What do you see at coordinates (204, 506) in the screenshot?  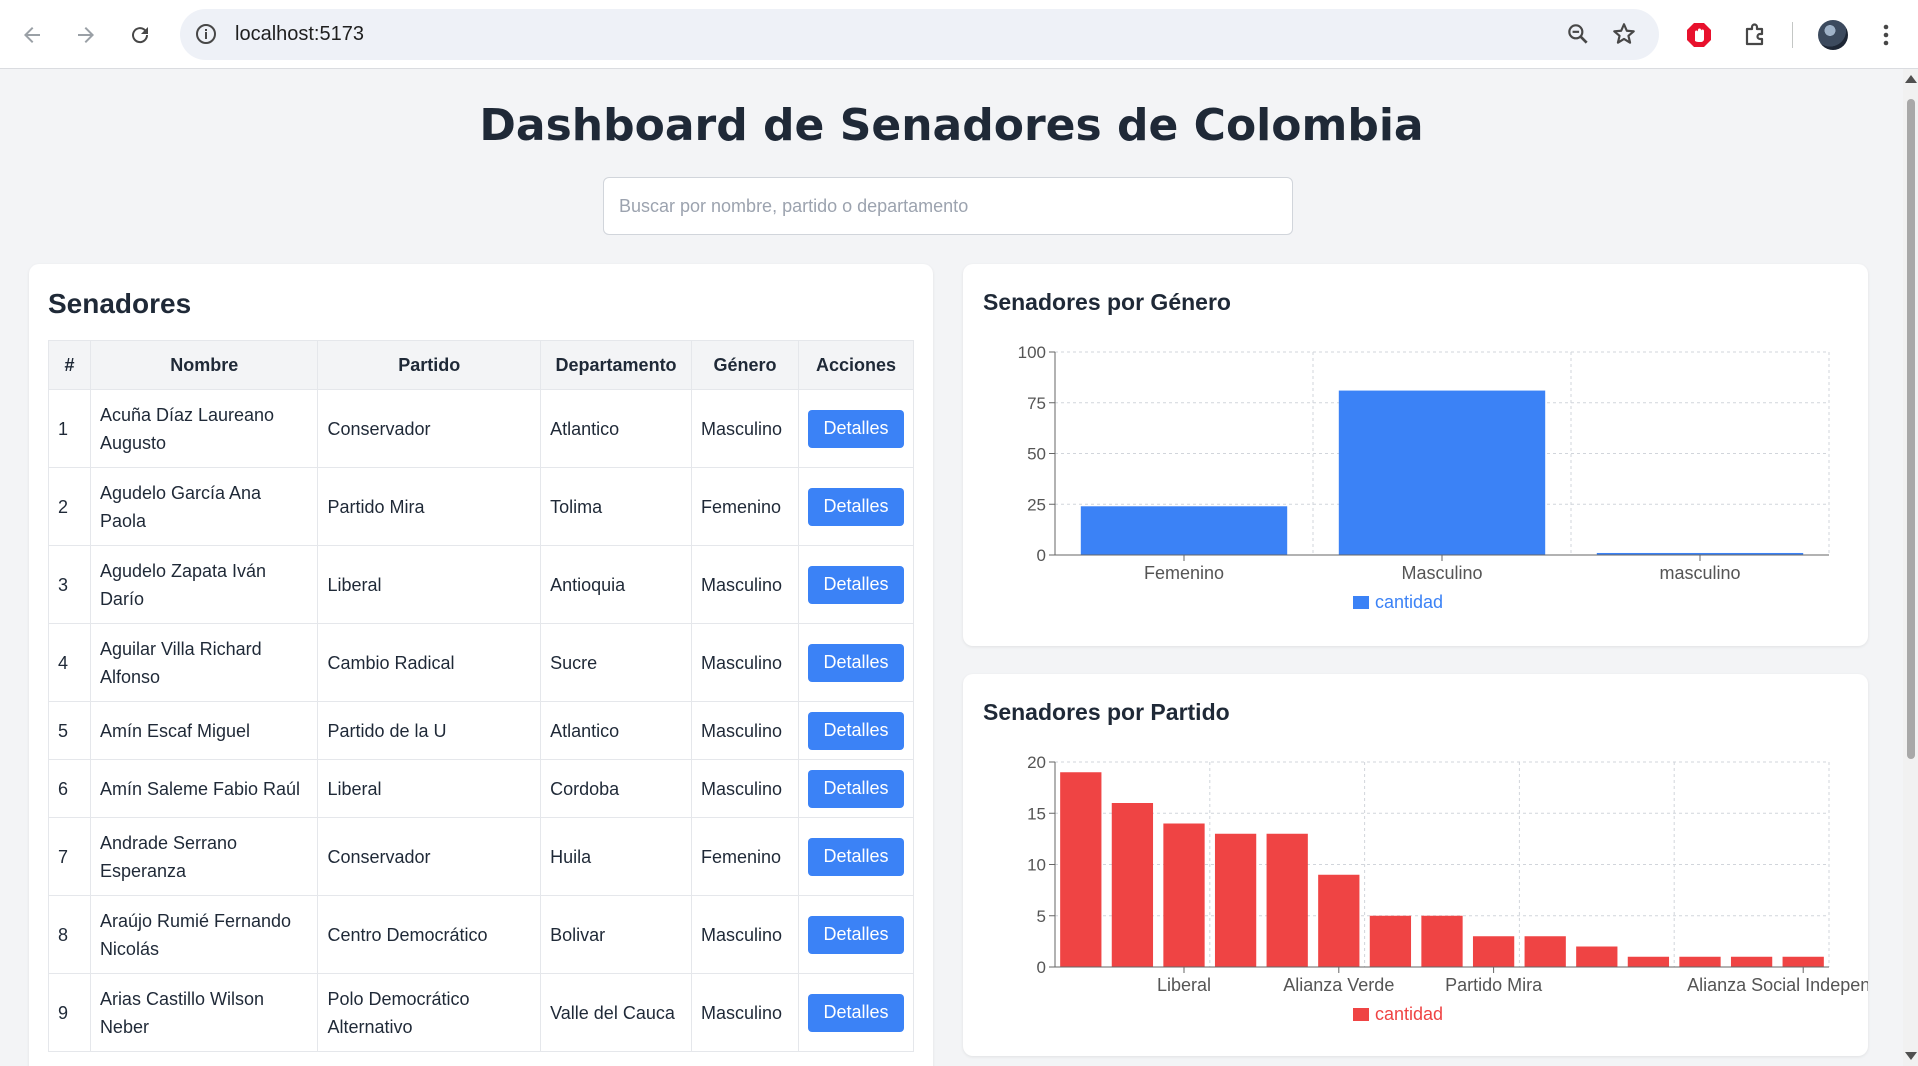 I see `cell-nombre: Agudelo García Ana Paola` at bounding box center [204, 506].